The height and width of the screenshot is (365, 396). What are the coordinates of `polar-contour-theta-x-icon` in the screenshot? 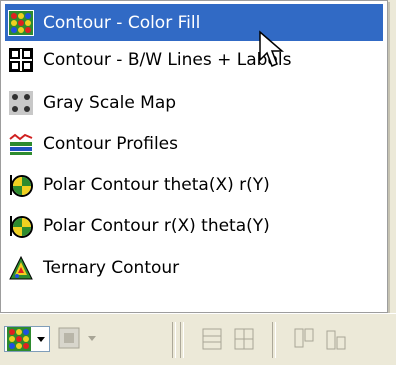 It's located at (21, 184).